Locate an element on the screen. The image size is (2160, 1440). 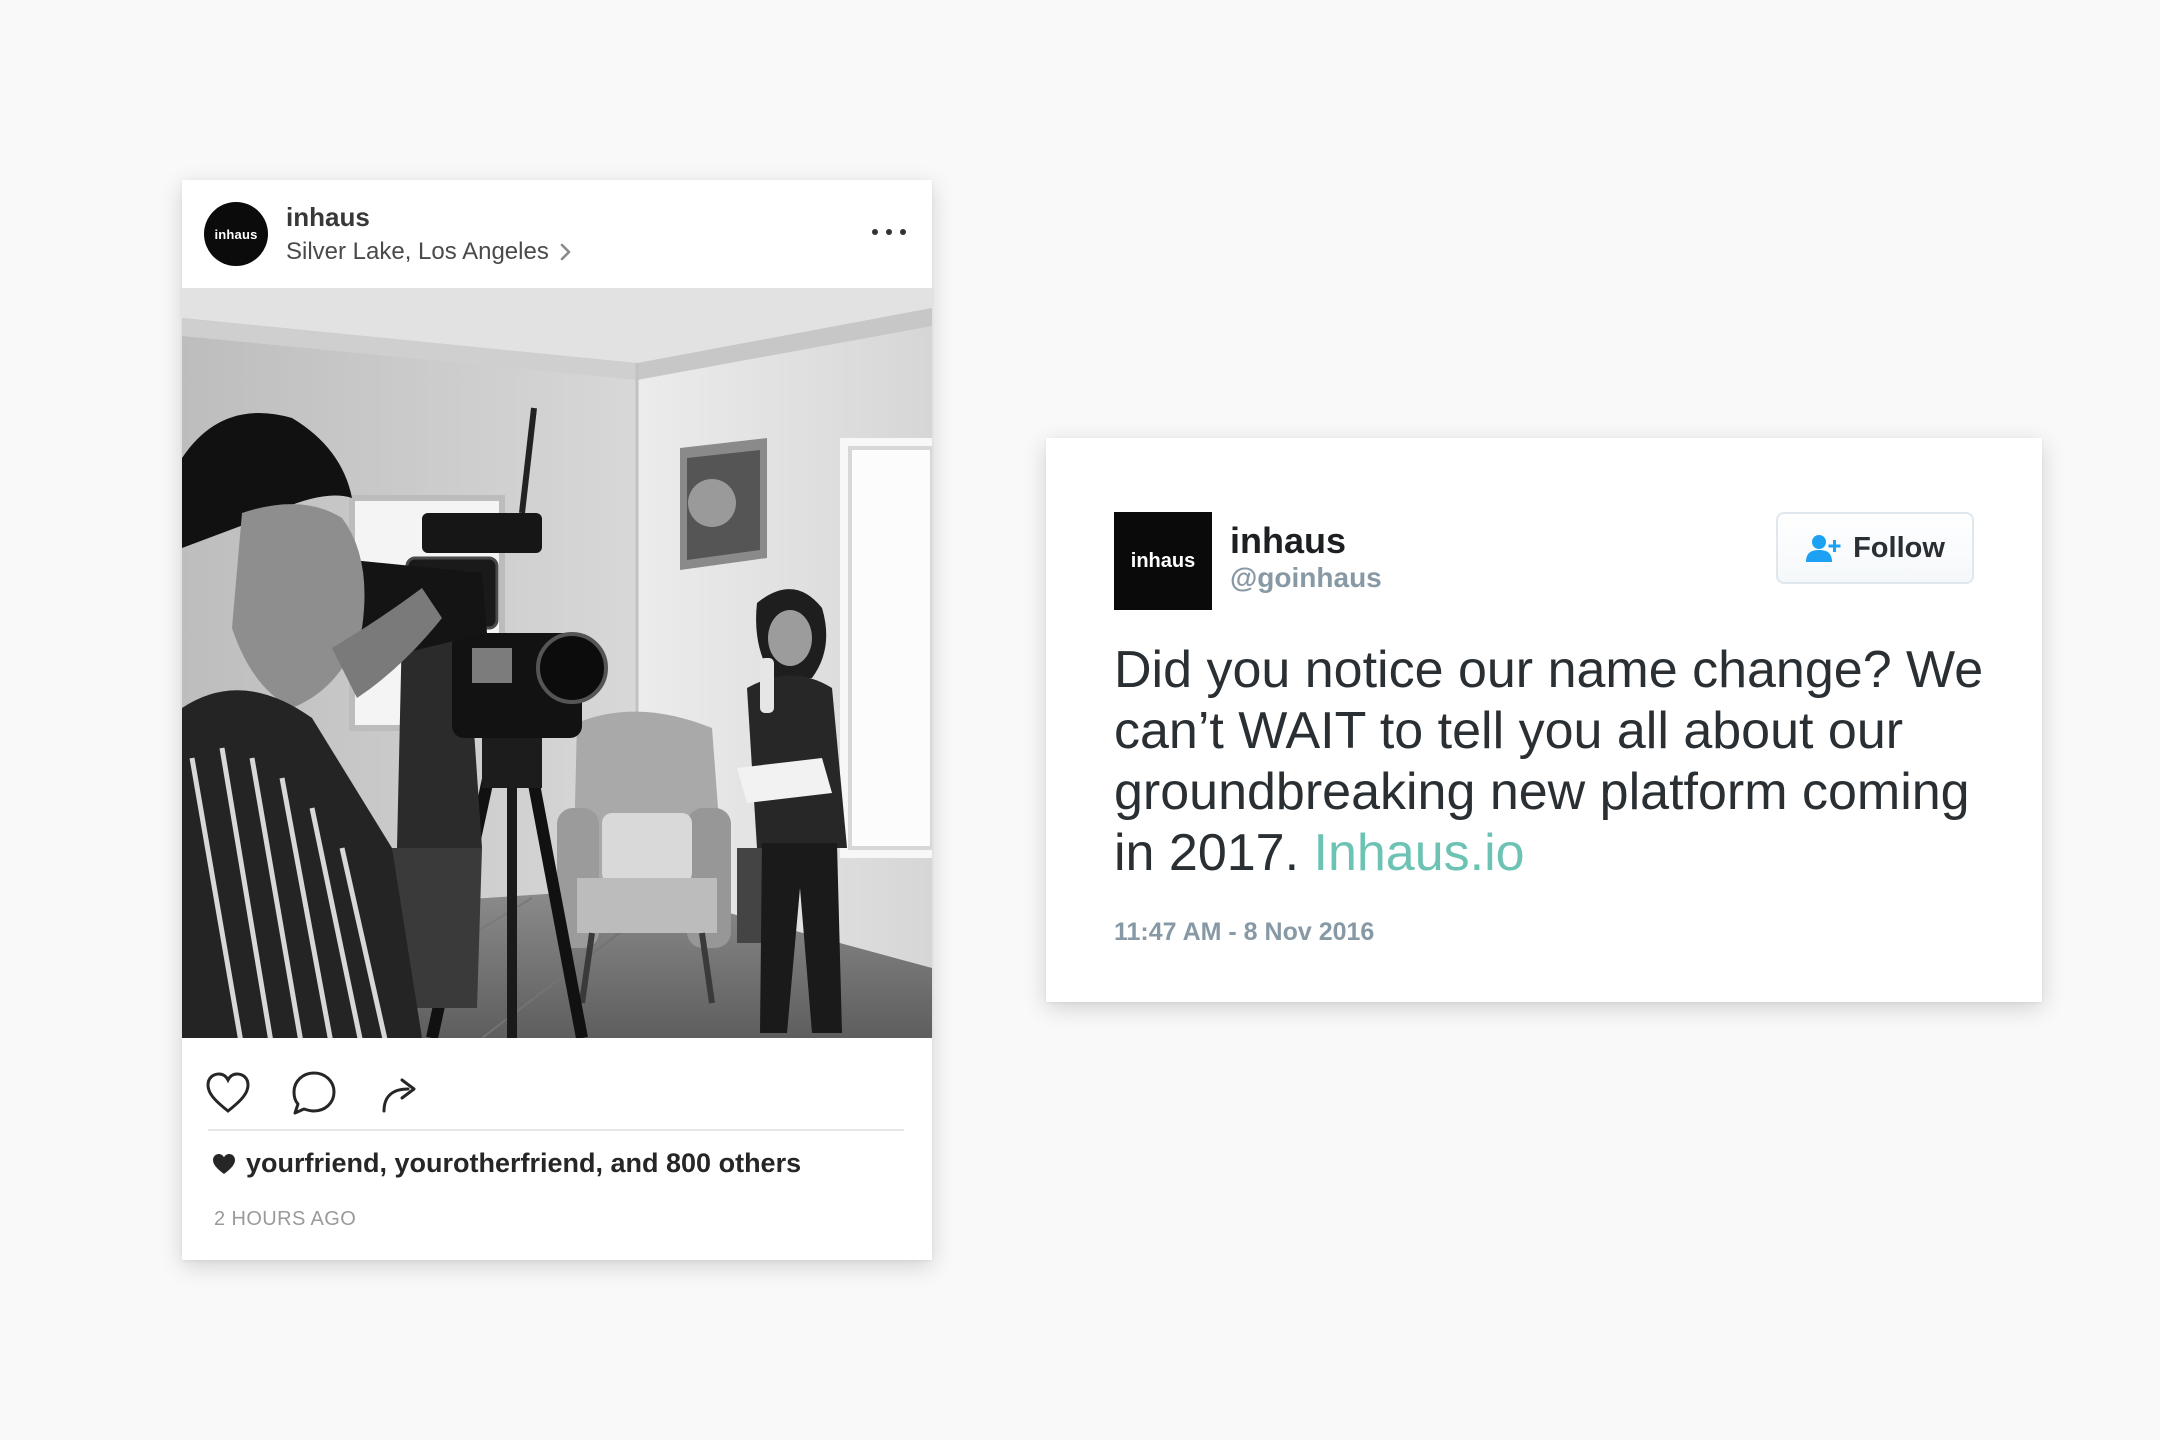
add-user-icon is located at coordinates (1823, 548).